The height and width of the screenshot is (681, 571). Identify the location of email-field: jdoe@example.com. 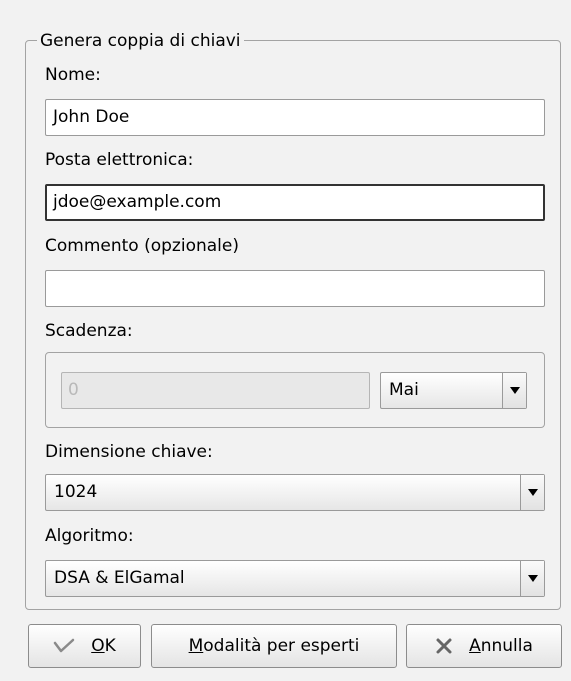
(295, 202).